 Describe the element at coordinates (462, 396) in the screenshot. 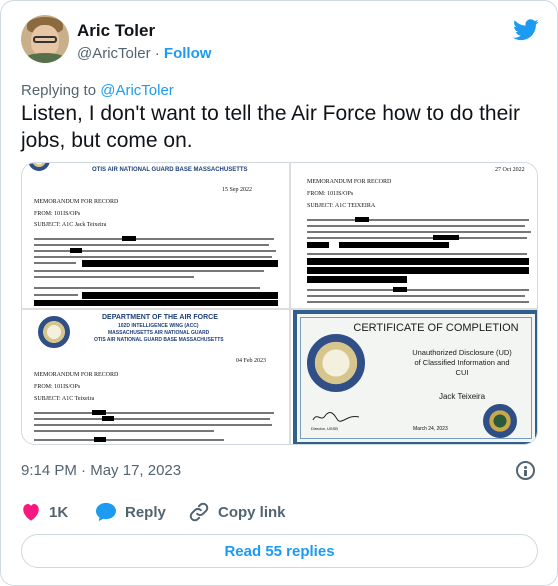

I see `certificate-recipient: Jack Teixeira` at that location.